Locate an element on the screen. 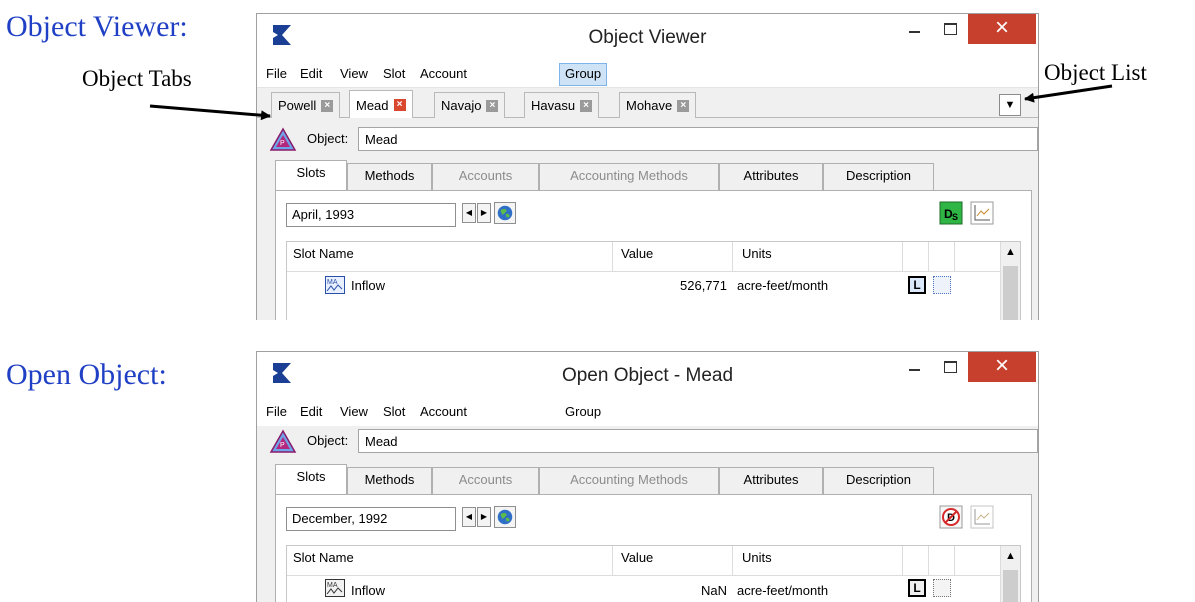 Image resolution: width=1195 pixels, height=602 pixels. svg-text: S is located at coordinates (955, 217).